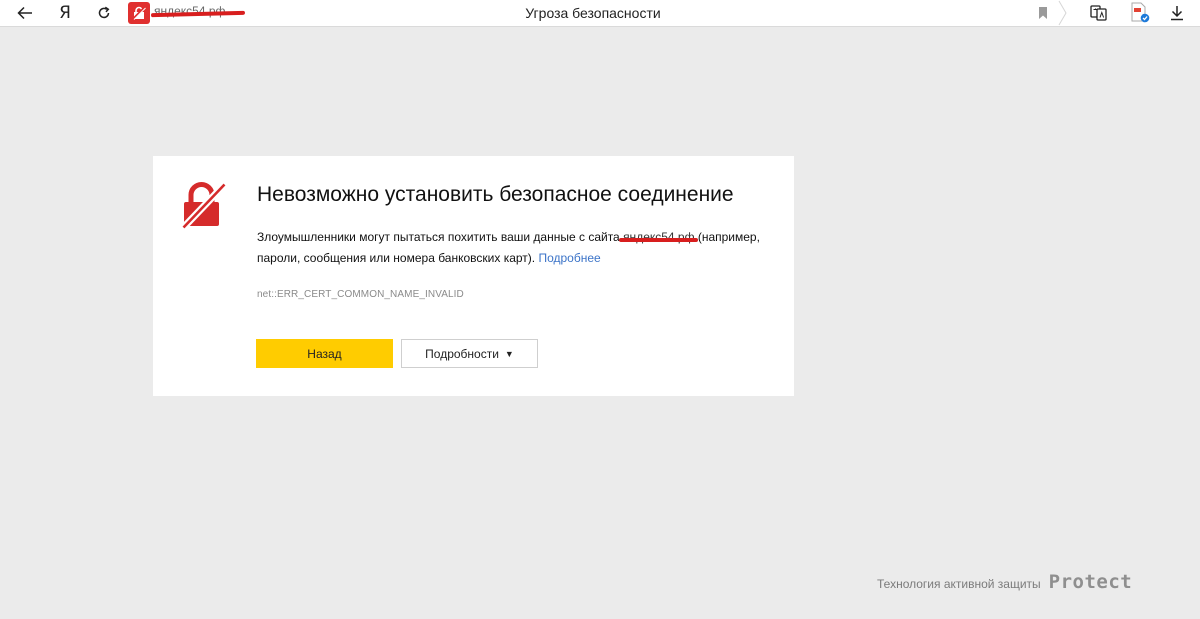 This screenshot has height=619, width=1200. I want to click on back-arrow-icon, so click(25, 13).